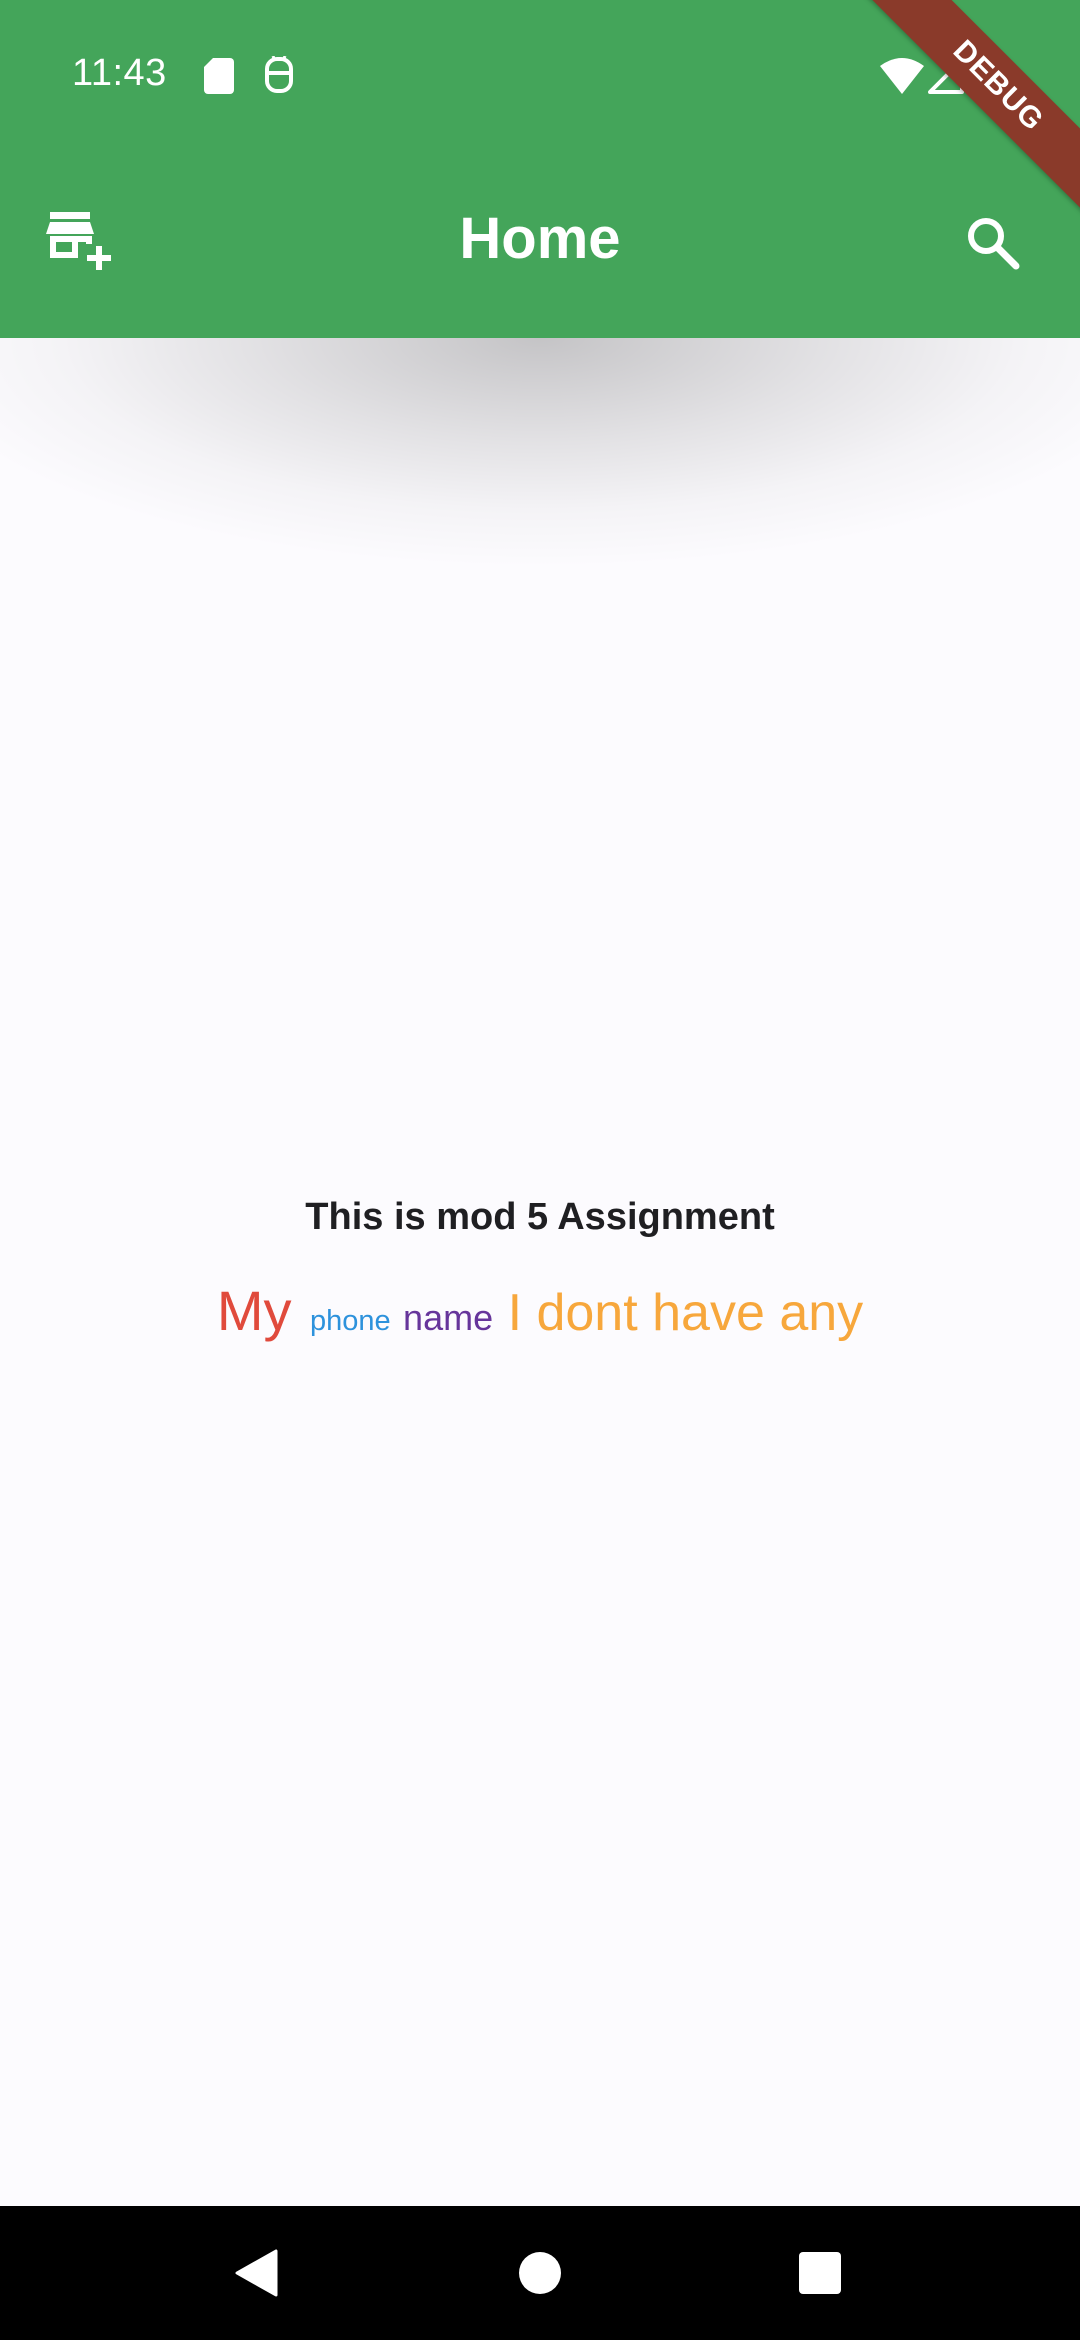 This screenshot has width=1080, height=2340. I want to click on text-segment-name: name, so click(448, 1317).